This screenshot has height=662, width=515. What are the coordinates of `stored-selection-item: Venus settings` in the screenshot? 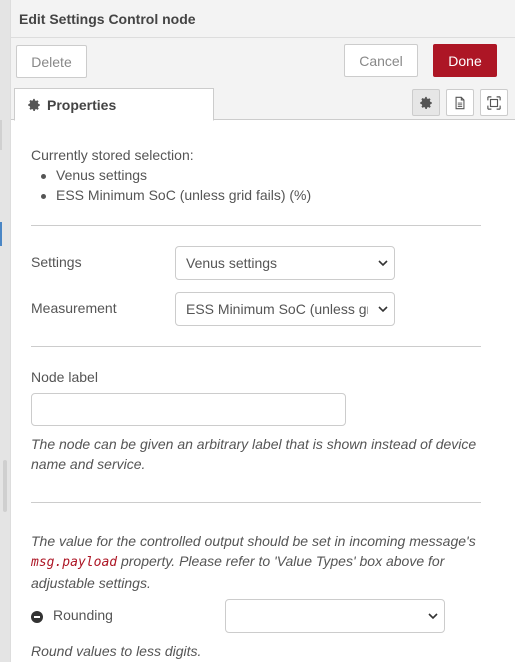 It's located at (94, 175).